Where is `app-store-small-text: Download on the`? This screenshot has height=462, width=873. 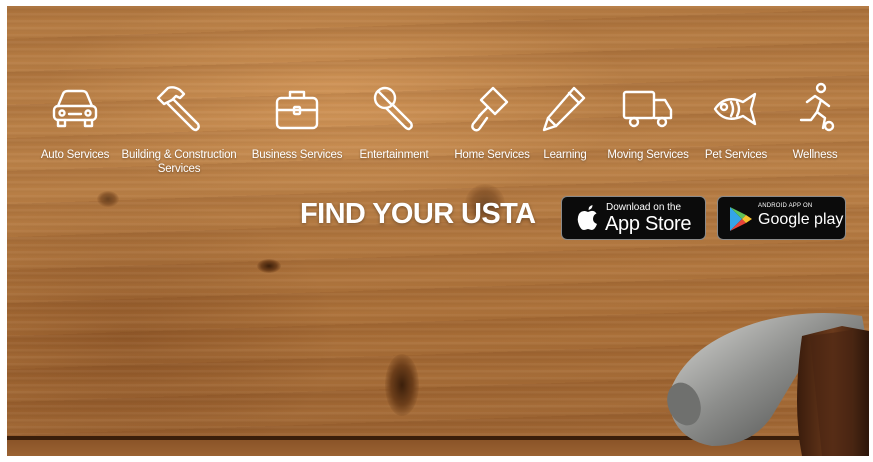
app-store-small-text: Download on the is located at coordinates (644, 207).